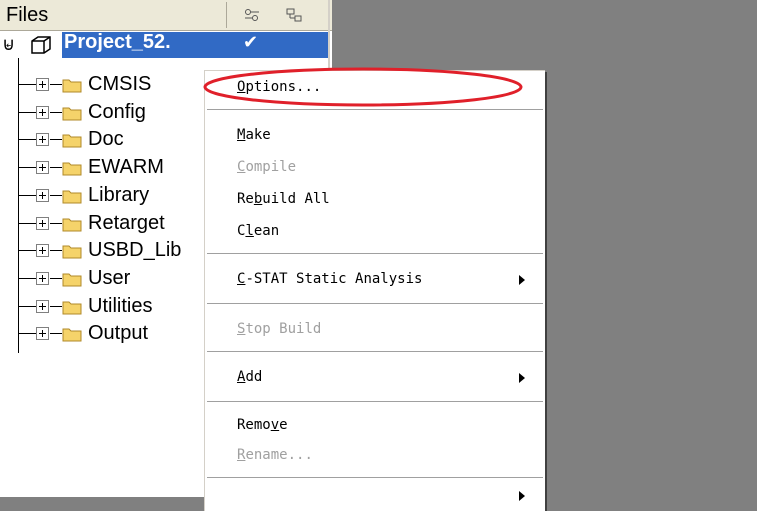  I want to click on folder-label: User, so click(109, 277).